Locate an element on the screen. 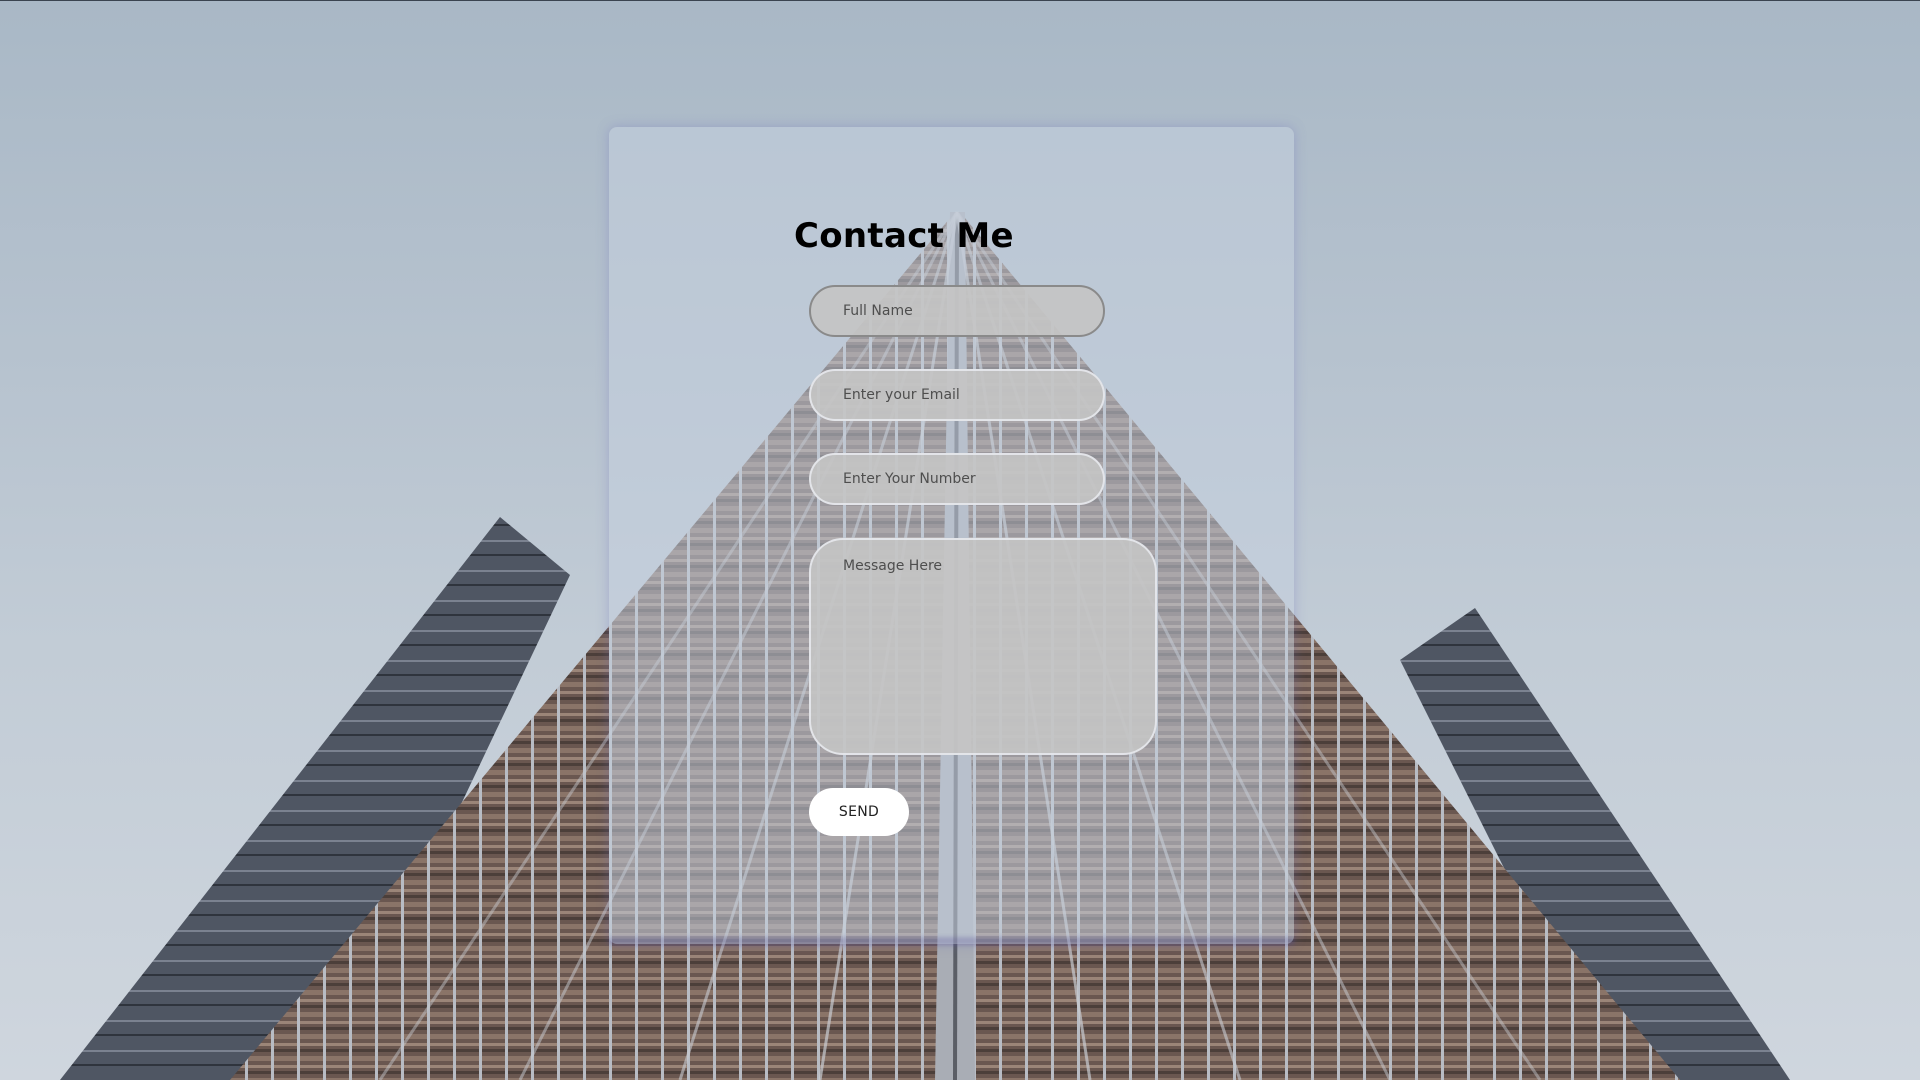 The image size is (1920, 1080). phone-number-input: Enter Your Number is located at coordinates (957, 479).